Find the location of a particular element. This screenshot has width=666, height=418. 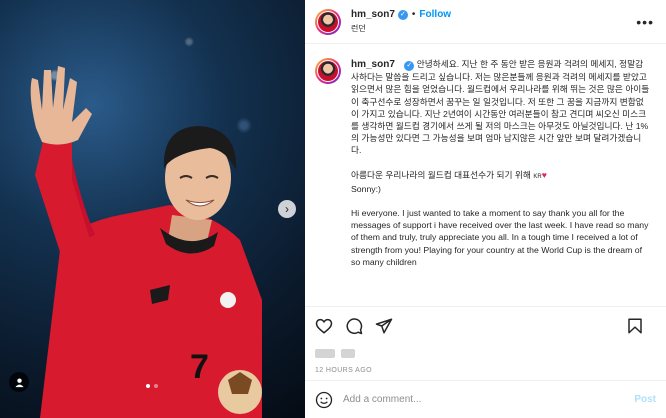

caption-signature: Sonny:) is located at coordinates (366, 188).